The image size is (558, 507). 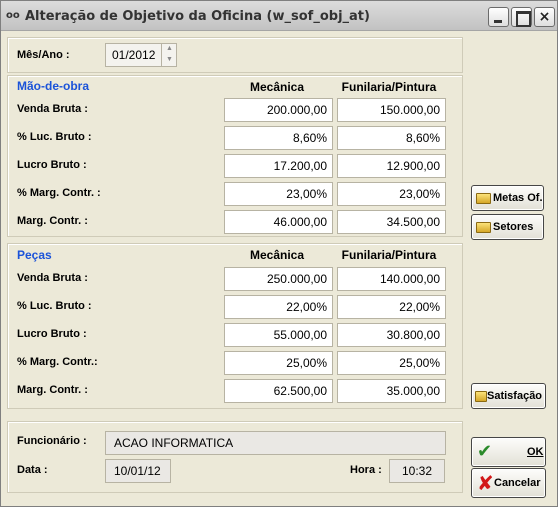 I want to click on pecas-marg-contr-funilaria: 35.000,00, so click(x=391, y=391).